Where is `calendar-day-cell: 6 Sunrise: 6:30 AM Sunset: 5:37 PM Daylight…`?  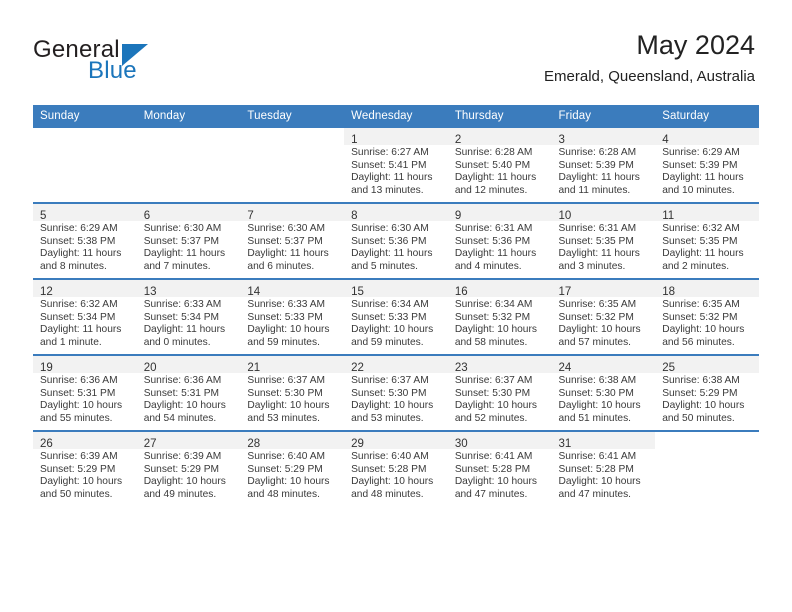 calendar-day-cell: 6 Sunrise: 6:30 AM Sunset: 5:37 PM Daylight… is located at coordinates (188, 240).